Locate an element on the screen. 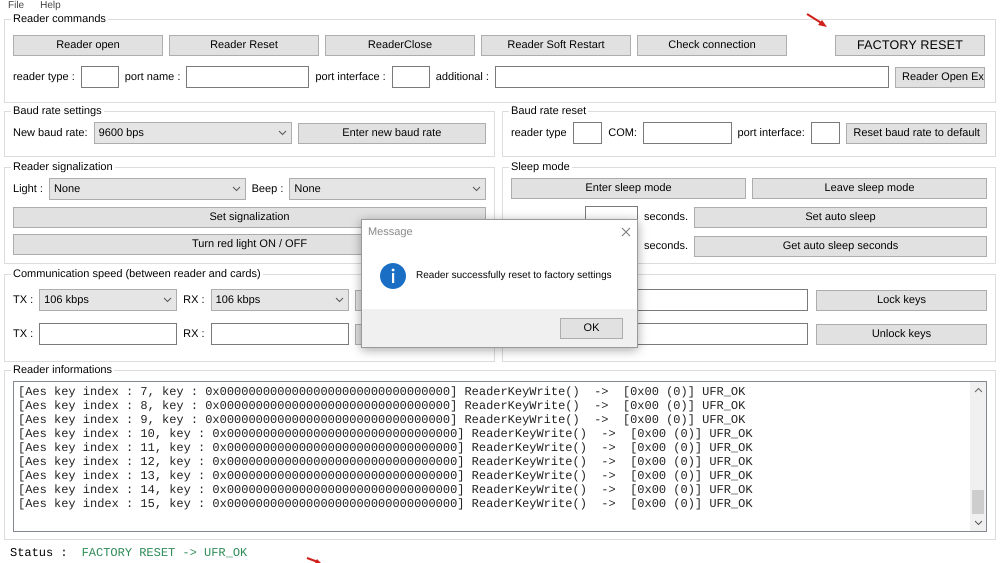 This screenshot has height=563, width=1000. button: Reader Soft Restart is located at coordinates (556, 45).